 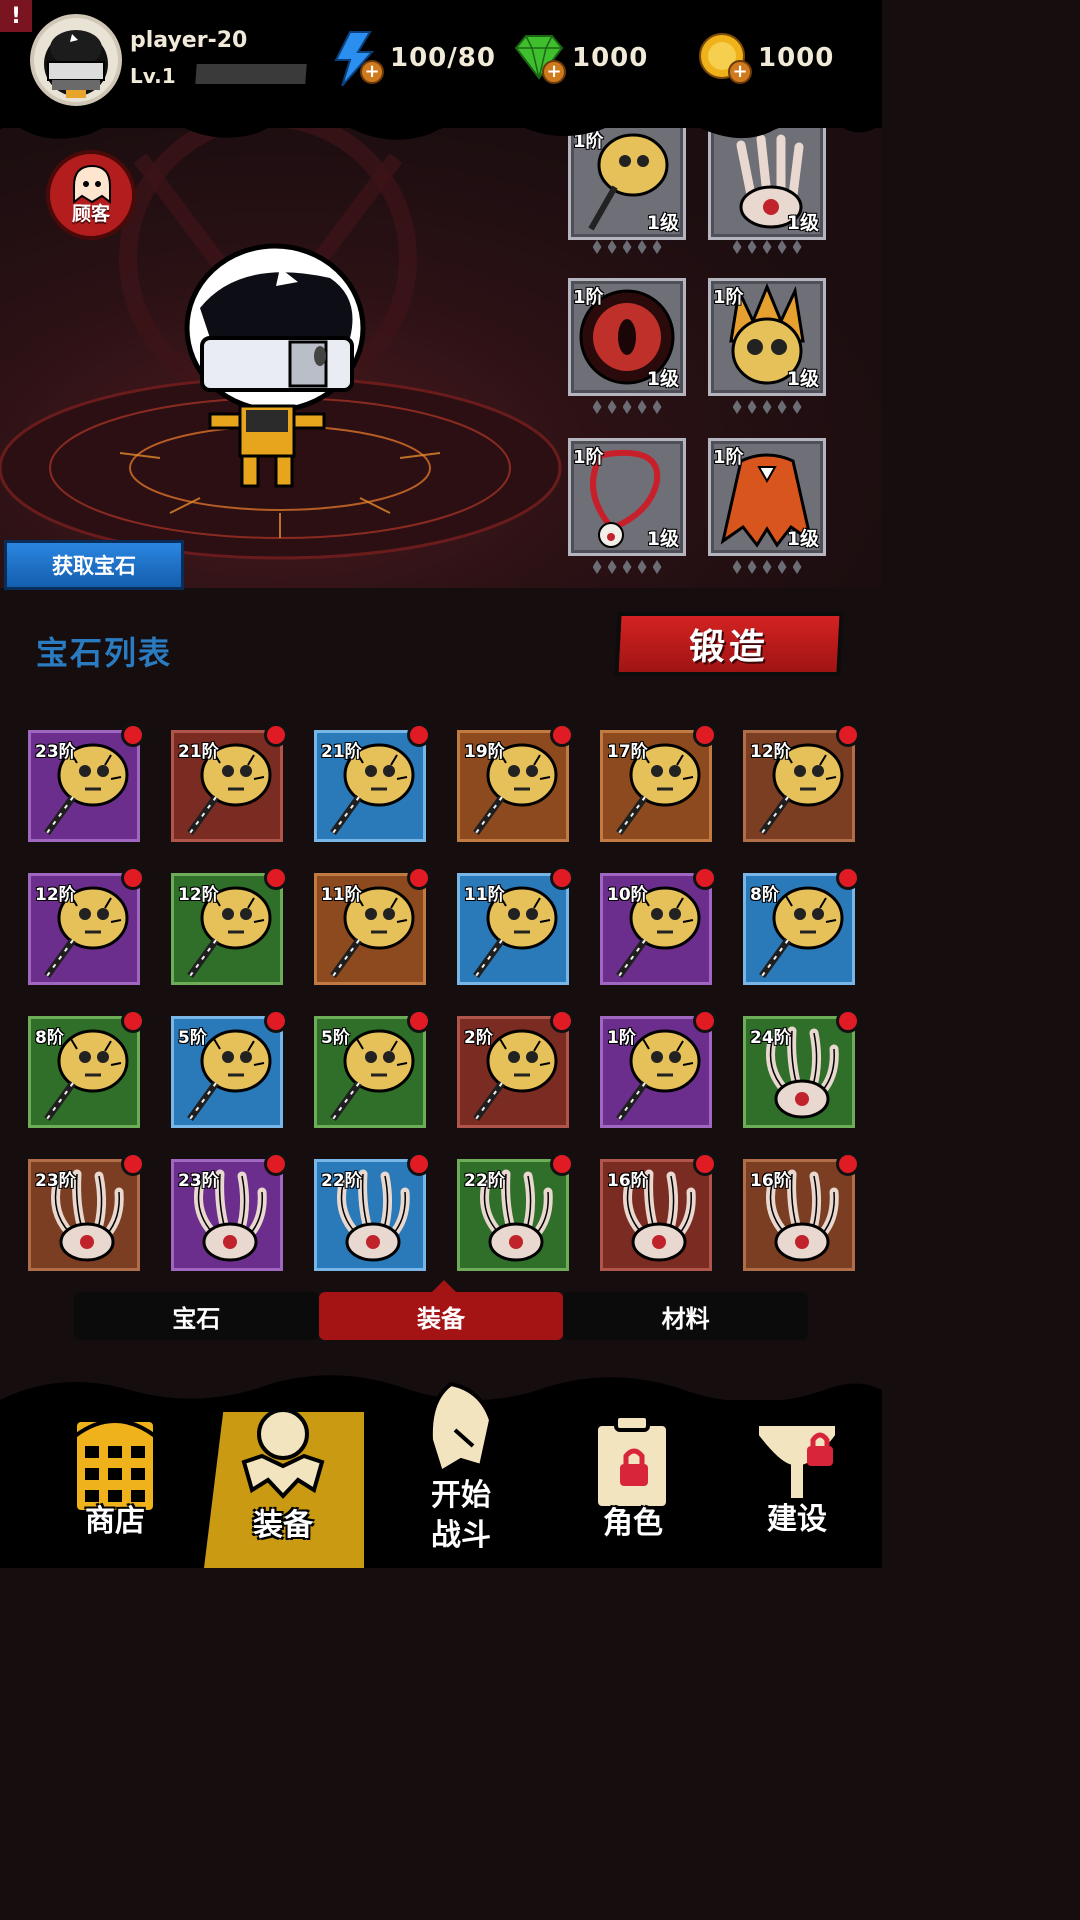 I want to click on nav-build: 建设, so click(x=797, y=1484).